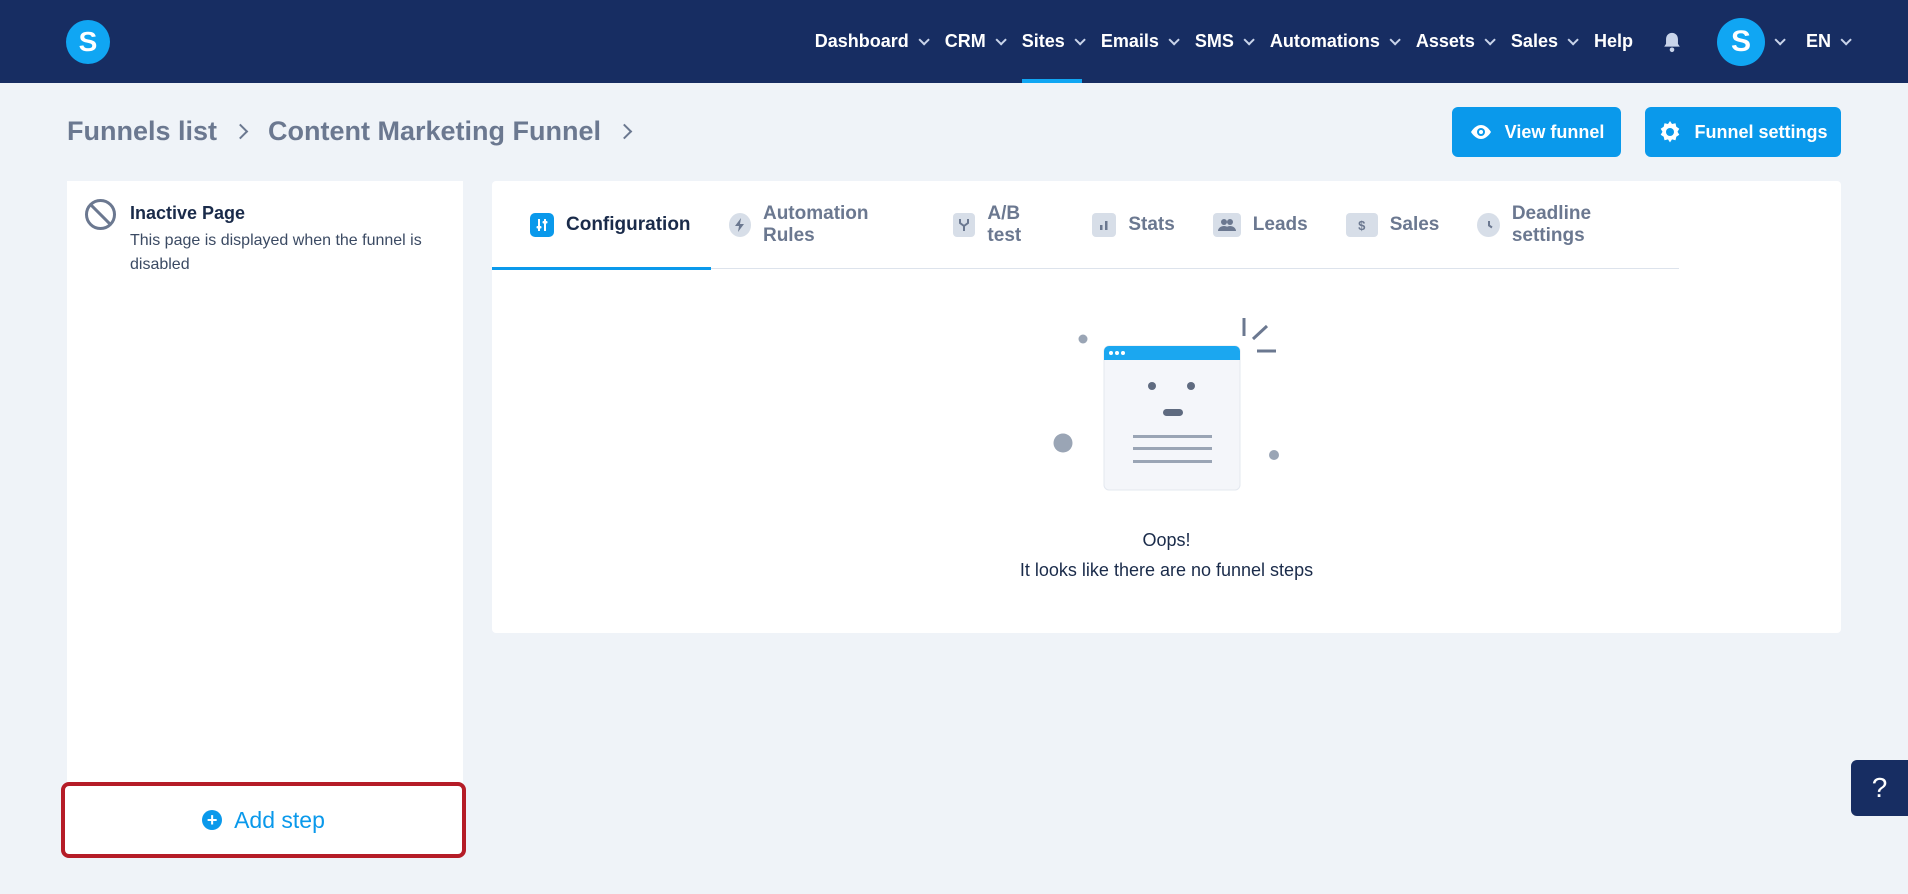 Image resolution: width=1908 pixels, height=894 pixels. I want to click on inactive-page-title: Inactive Page, so click(187, 213).